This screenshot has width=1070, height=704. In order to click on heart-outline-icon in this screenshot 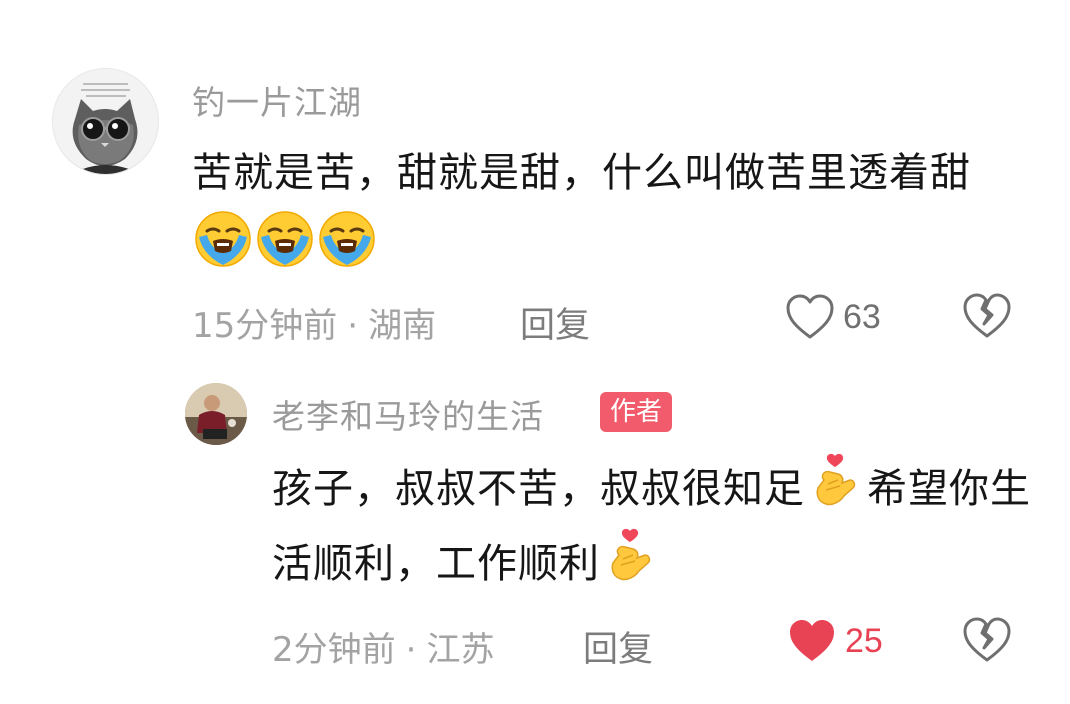, I will do `click(810, 316)`.